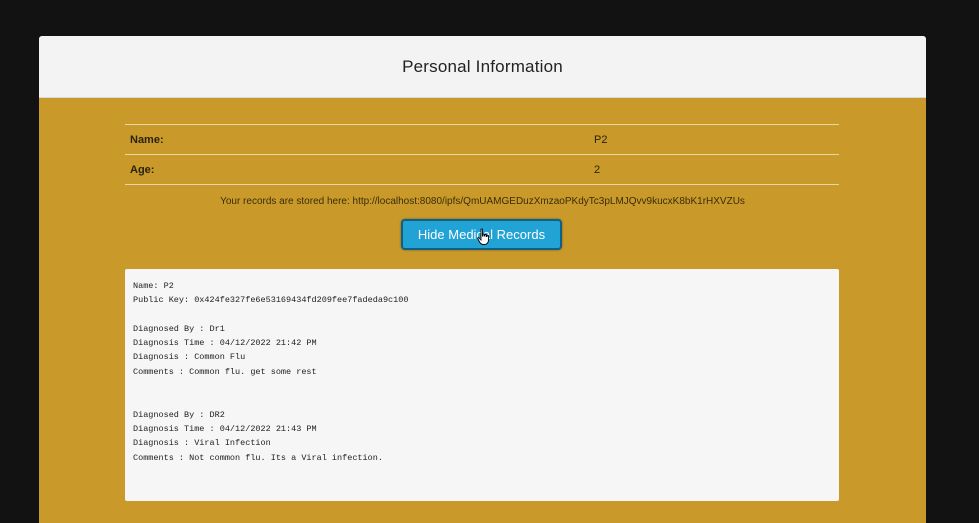 Image resolution: width=979 pixels, height=523 pixels. I want to click on record-1-diagnosis: Diagnosis : Common Flu, so click(189, 357).